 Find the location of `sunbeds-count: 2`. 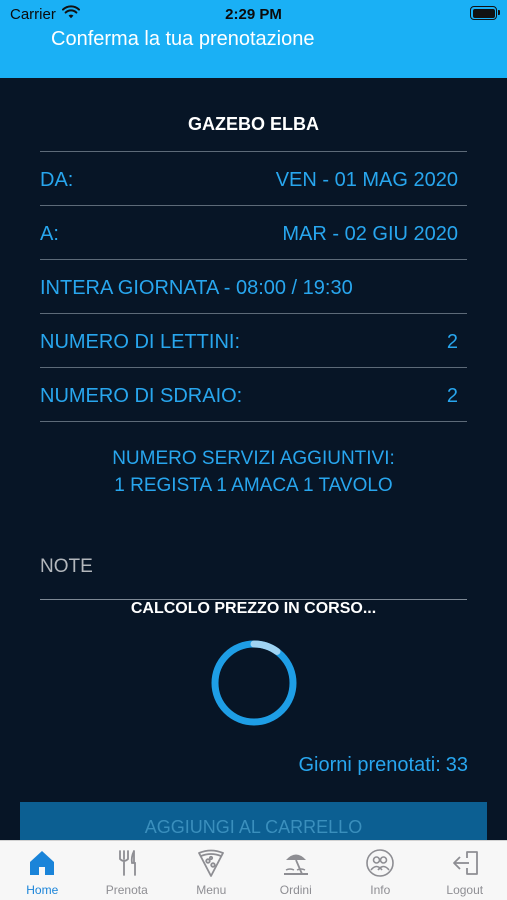

sunbeds-count: 2 is located at coordinates (452, 342).